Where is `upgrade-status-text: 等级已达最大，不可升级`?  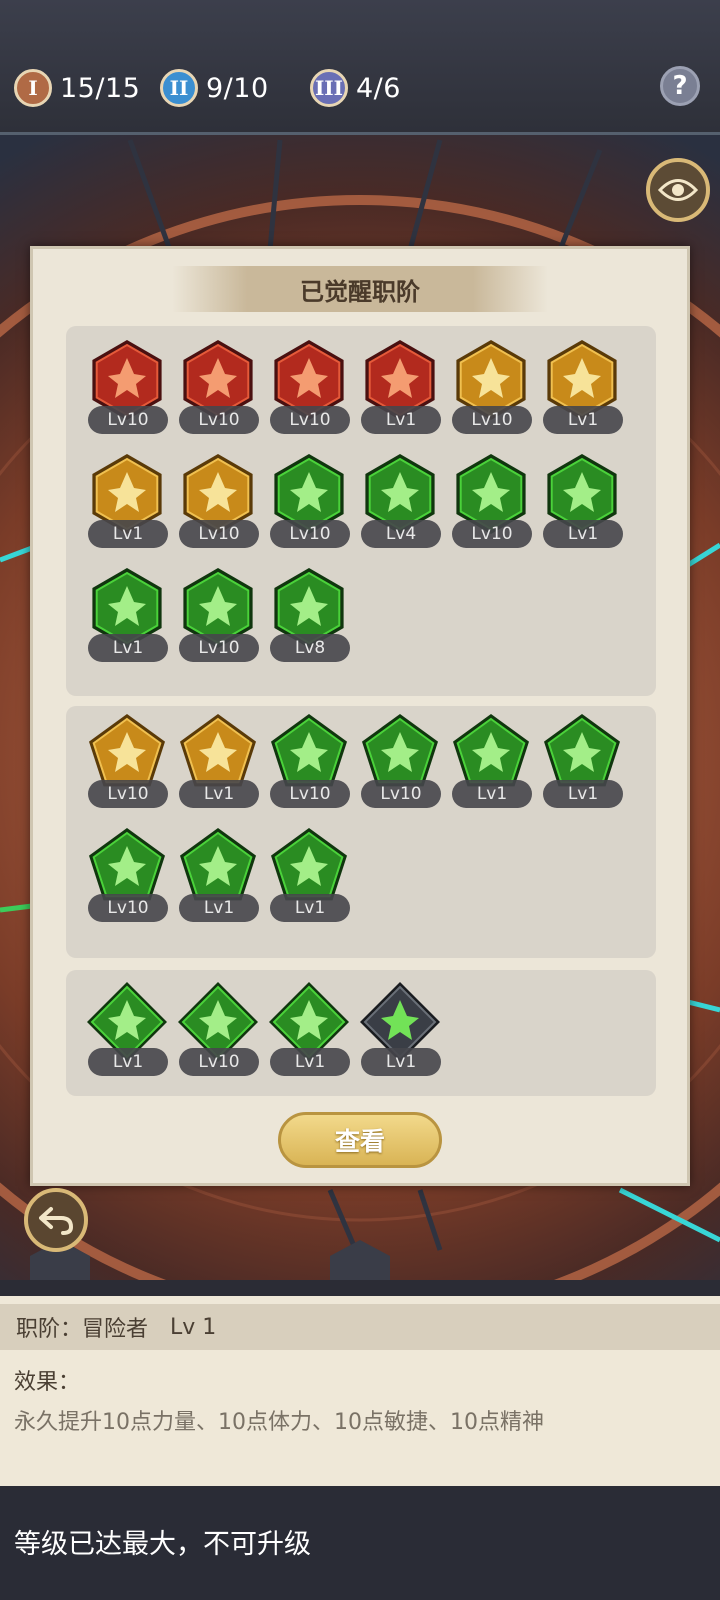 upgrade-status-text: 等级已达最大，不可升级 is located at coordinates (162, 1544).